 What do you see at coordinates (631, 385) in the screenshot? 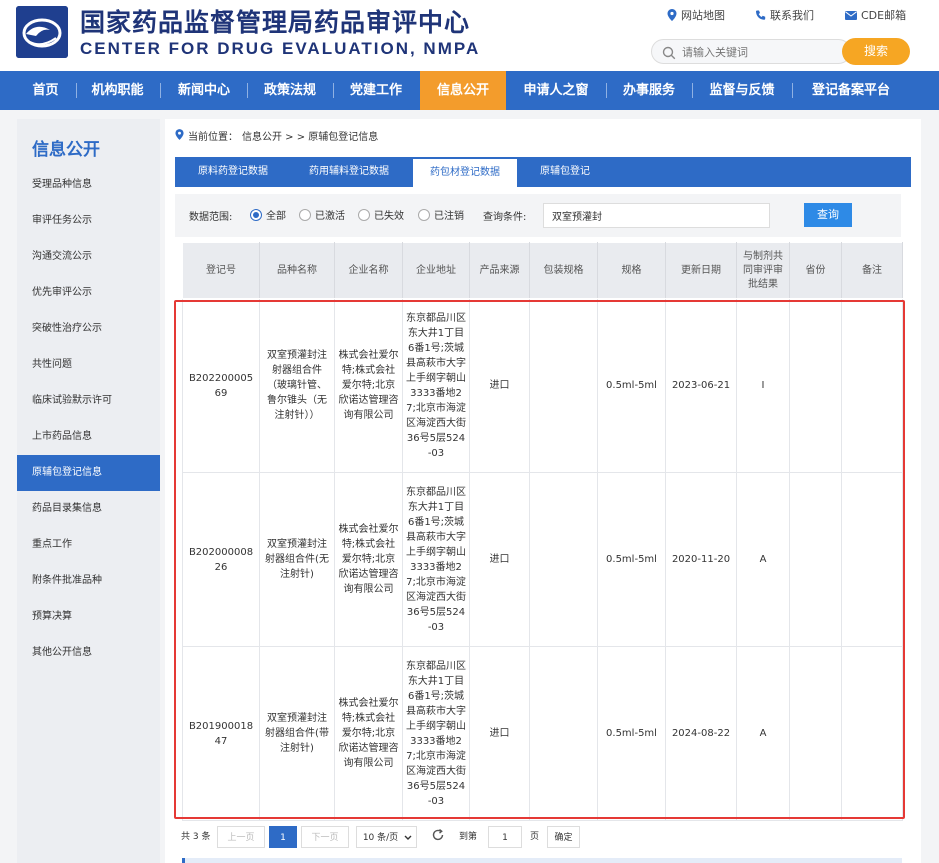
I see `cell-spec: 0.5ml-5ml` at bounding box center [631, 385].